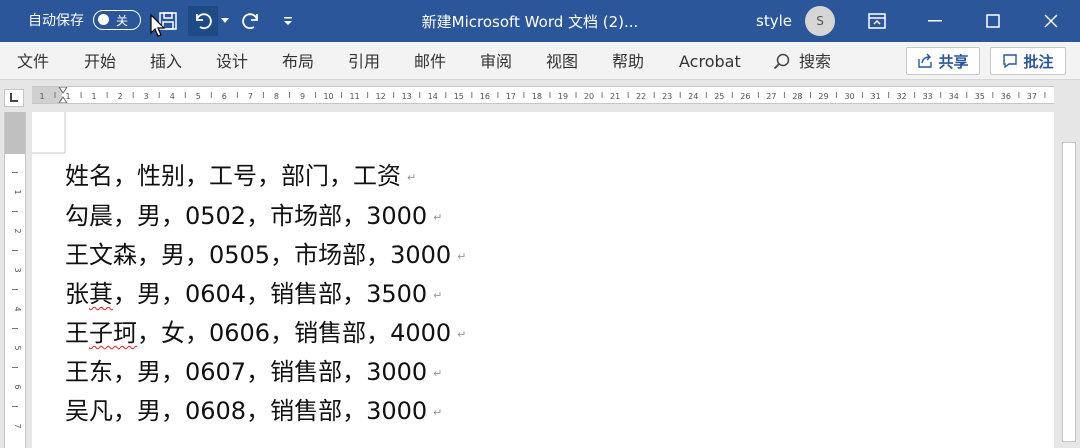 Image resolution: width=1080 pixels, height=448 pixels. Describe the element at coordinates (430, 62) in the screenshot. I see `tab-mailings: 邮件` at that location.